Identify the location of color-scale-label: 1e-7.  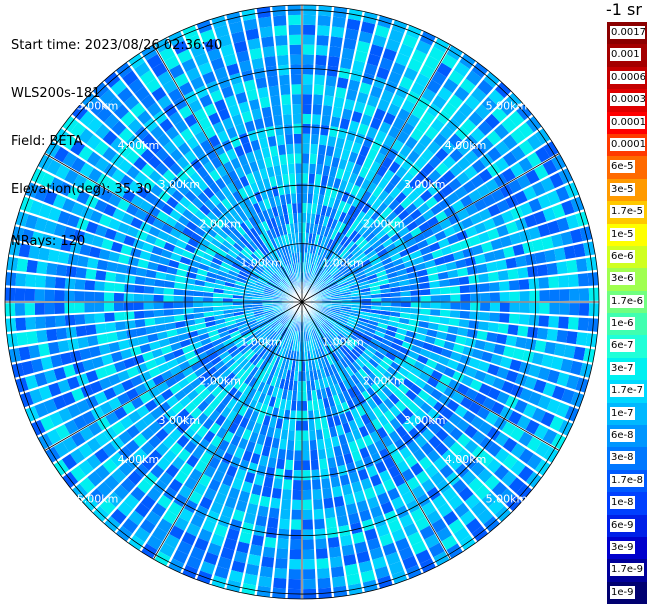
(622, 413).